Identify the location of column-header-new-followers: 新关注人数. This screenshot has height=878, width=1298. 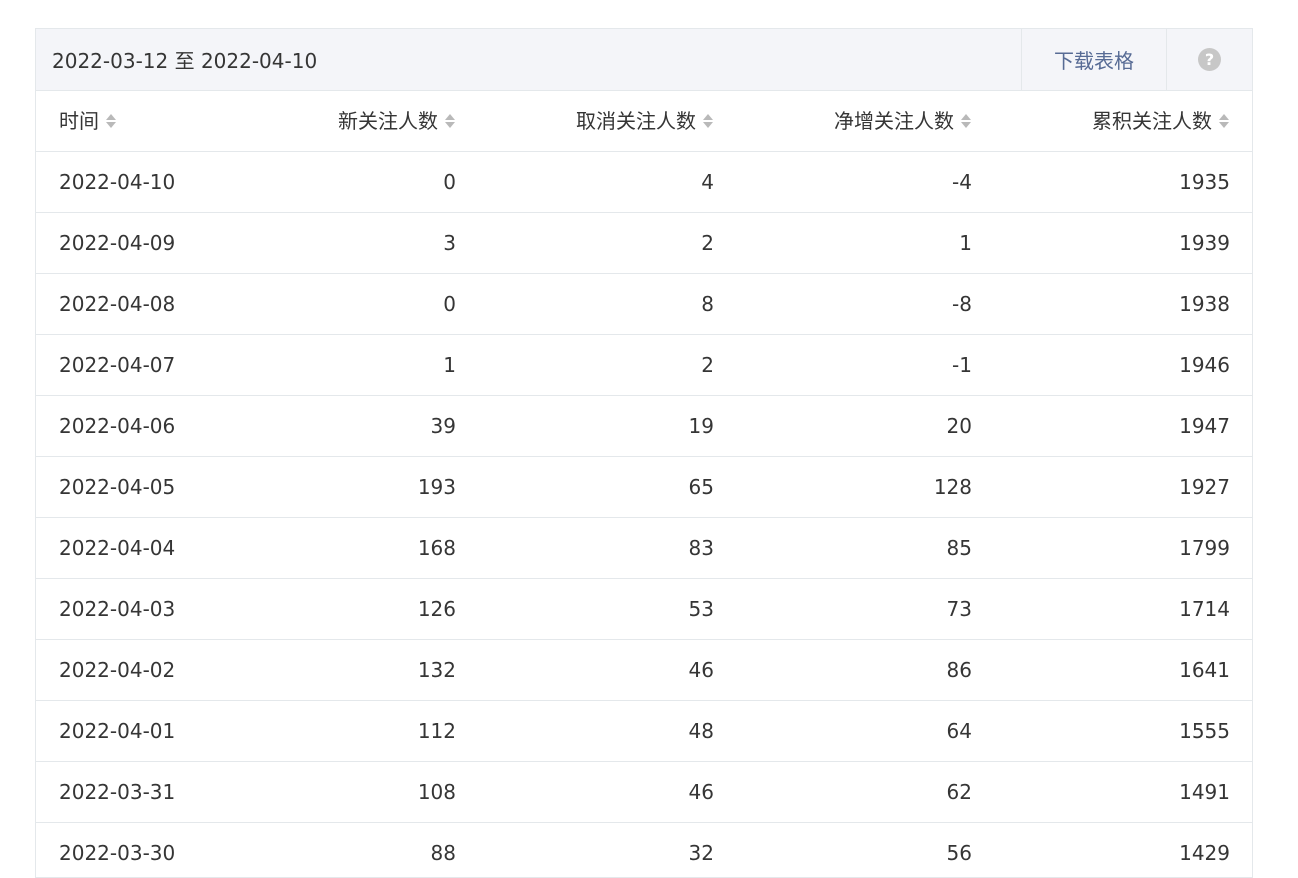
(397, 121).